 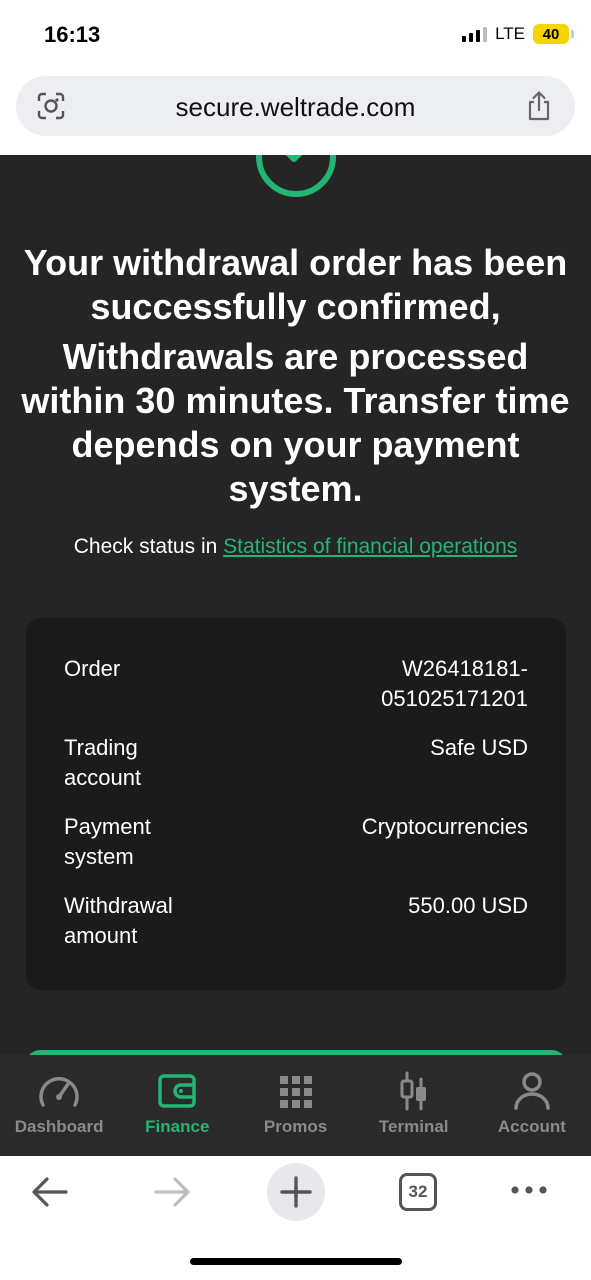 What do you see at coordinates (468, 905) in the screenshot?
I see `detail-value: 550.00 USD` at bounding box center [468, 905].